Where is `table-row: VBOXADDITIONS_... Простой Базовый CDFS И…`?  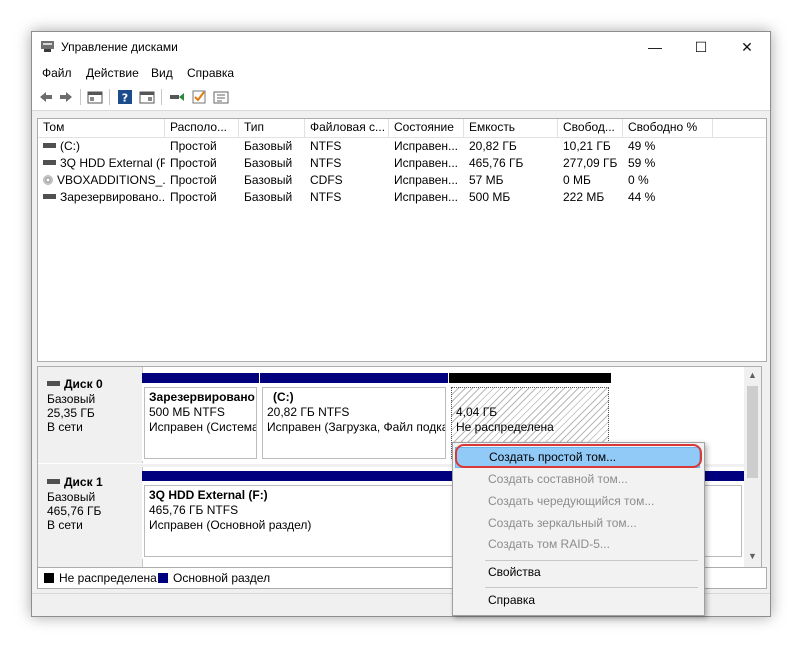 table-row: VBOXADDITIONS_... Простой Базовый CDFS И… is located at coordinates (402, 180).